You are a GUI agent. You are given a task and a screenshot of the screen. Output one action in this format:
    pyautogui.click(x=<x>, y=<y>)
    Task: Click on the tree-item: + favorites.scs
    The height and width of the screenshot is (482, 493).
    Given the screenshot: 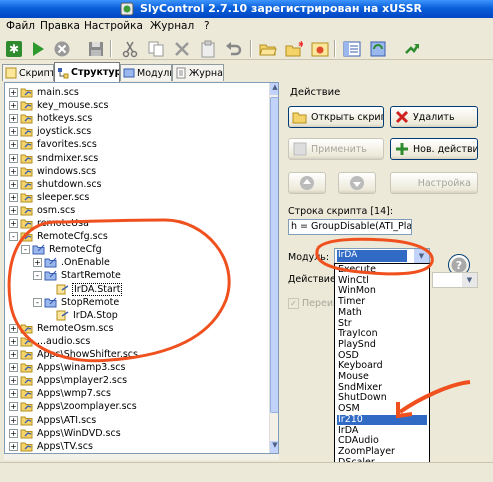 What is the action you would take?
    pyautogui.click(x=53, y=144)
    